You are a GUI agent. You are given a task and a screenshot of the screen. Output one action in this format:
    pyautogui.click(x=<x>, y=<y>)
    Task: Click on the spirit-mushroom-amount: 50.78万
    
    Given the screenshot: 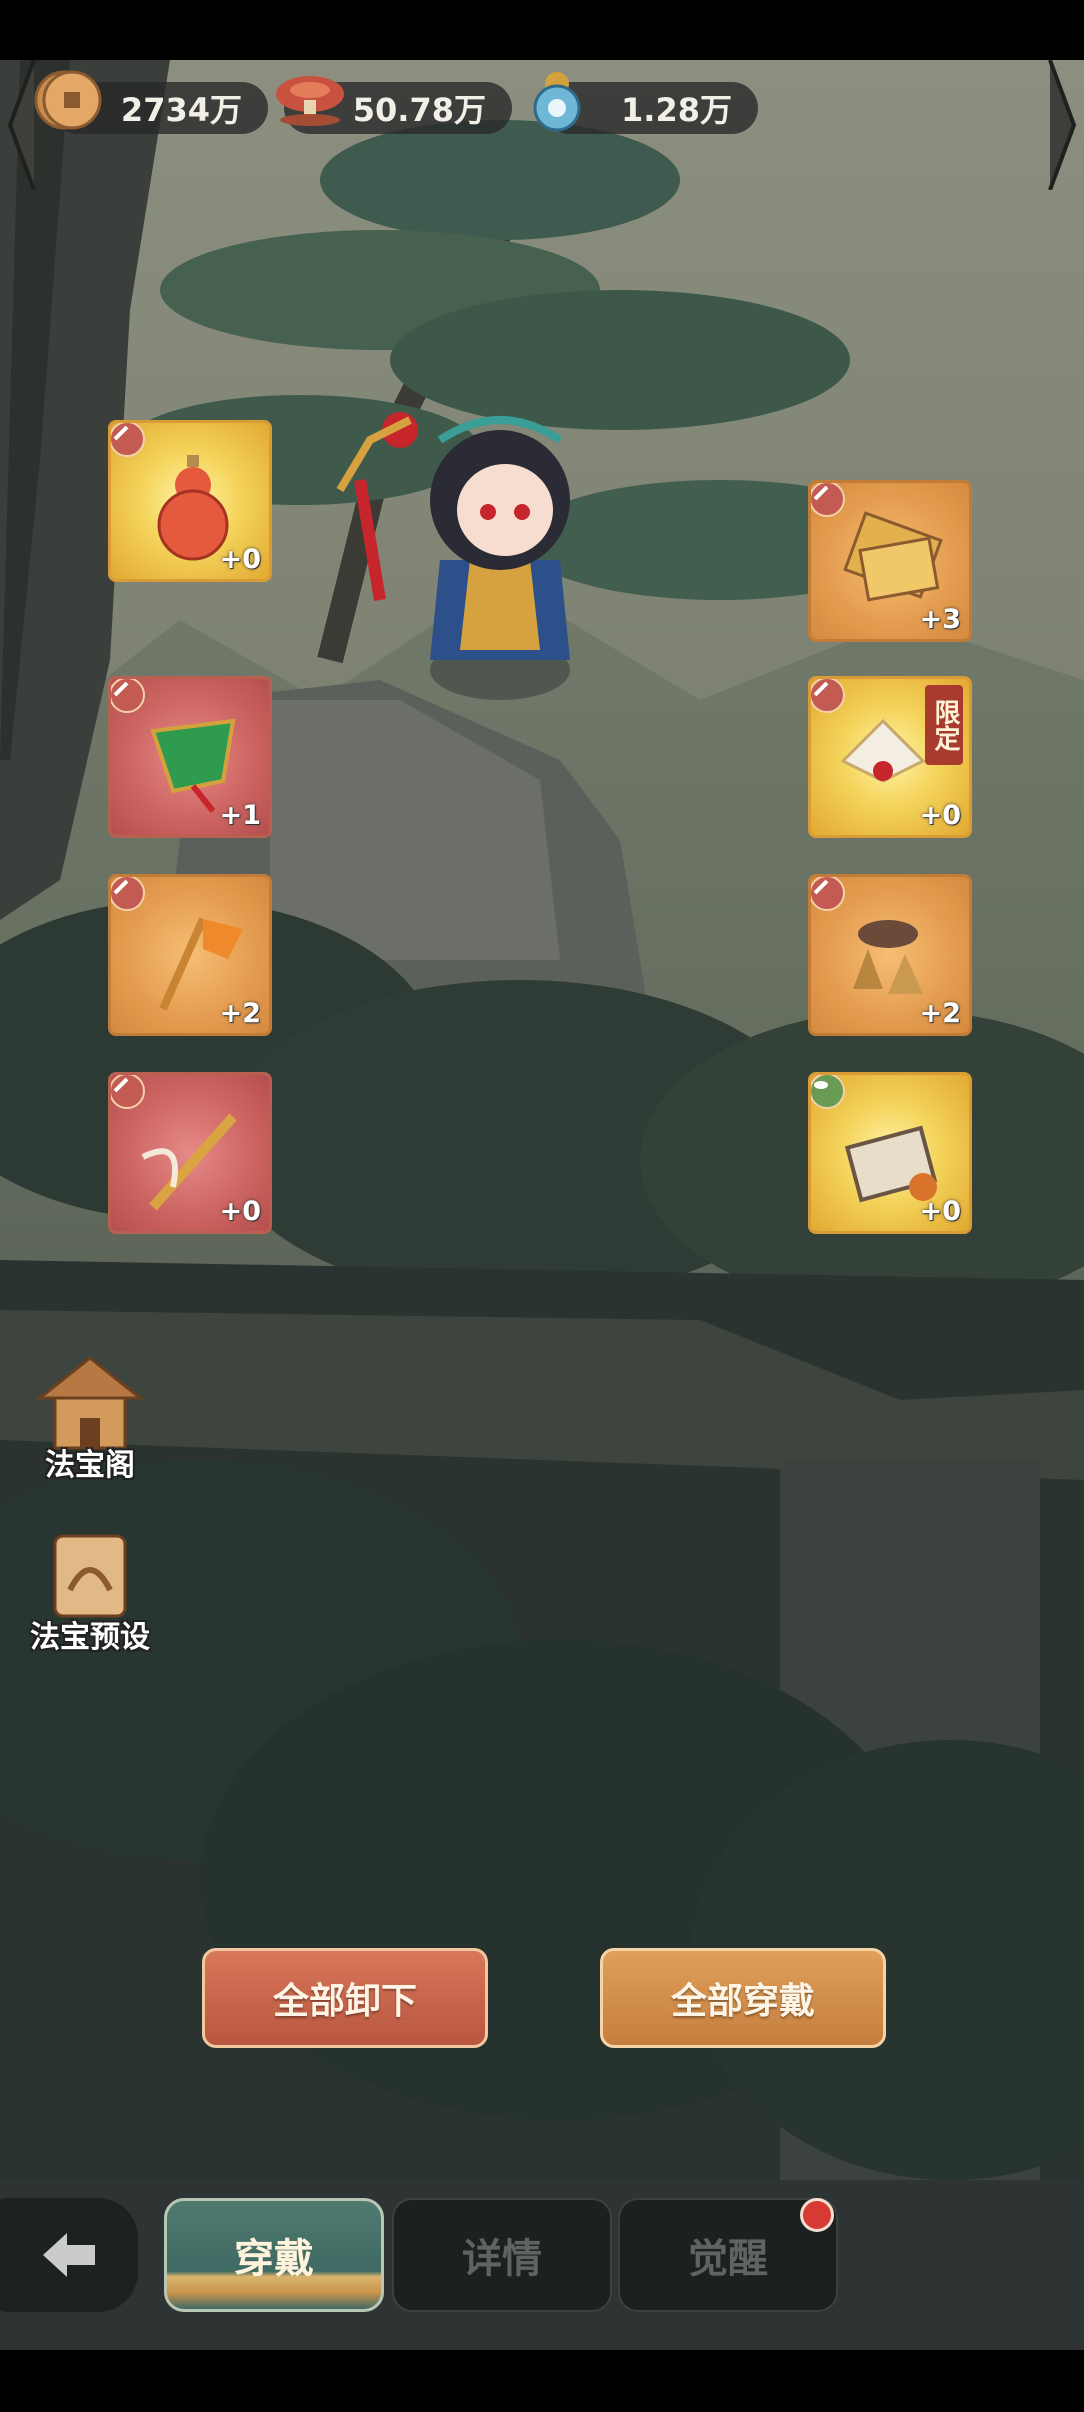 What is the action you would take?
    pyautogui.click(x=419, y=110)
    